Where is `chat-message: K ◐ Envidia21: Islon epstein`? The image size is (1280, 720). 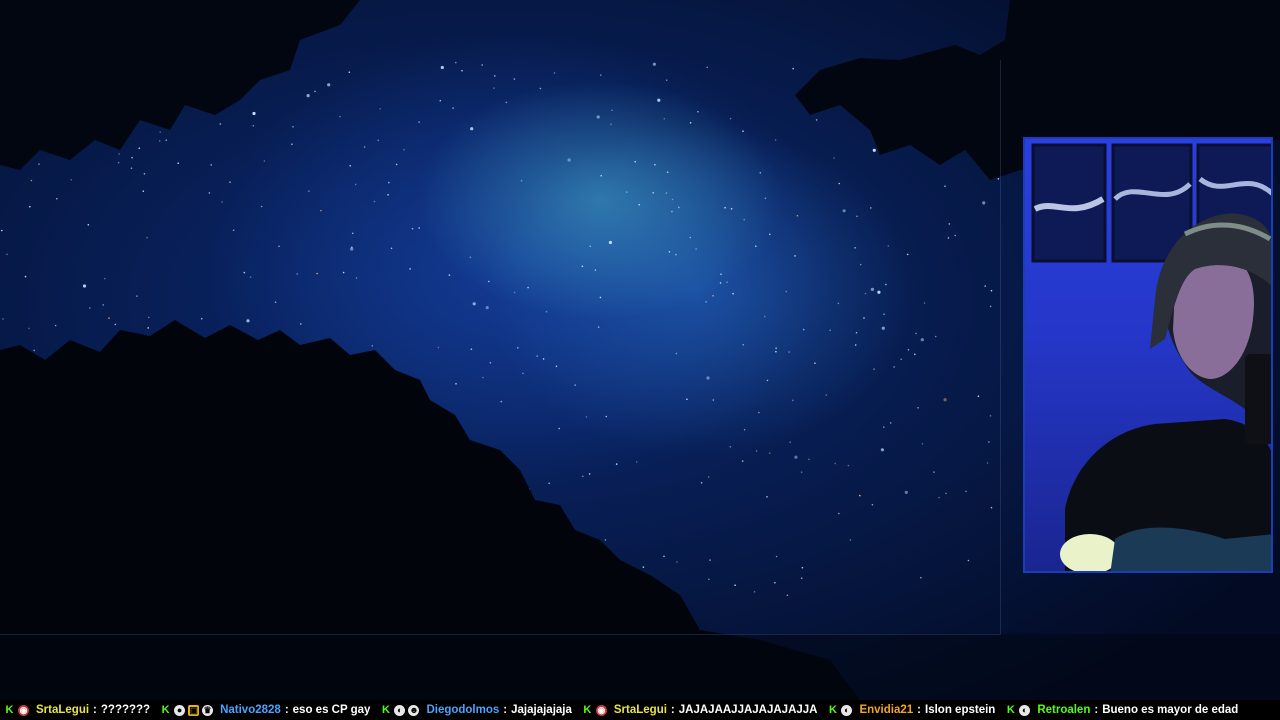 chat-message: K ◐ Envidia21: Islon epstein is located at coordinates (911, 710).